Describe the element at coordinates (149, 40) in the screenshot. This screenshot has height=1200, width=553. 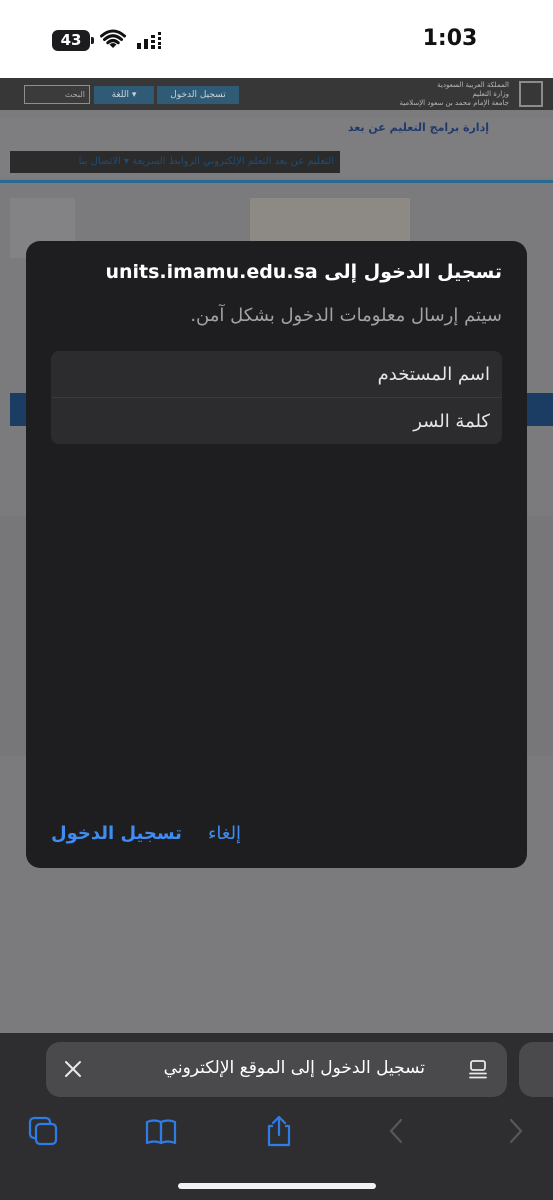
I see `cellular-signal-icon` at that location.